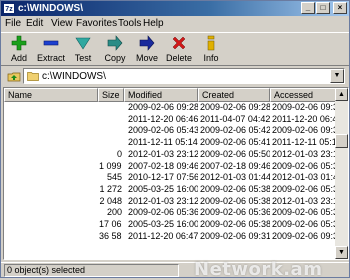 The width and height of the screenshot is (350, 280). I want to click on extract-label: Extract, so click(50, 58).